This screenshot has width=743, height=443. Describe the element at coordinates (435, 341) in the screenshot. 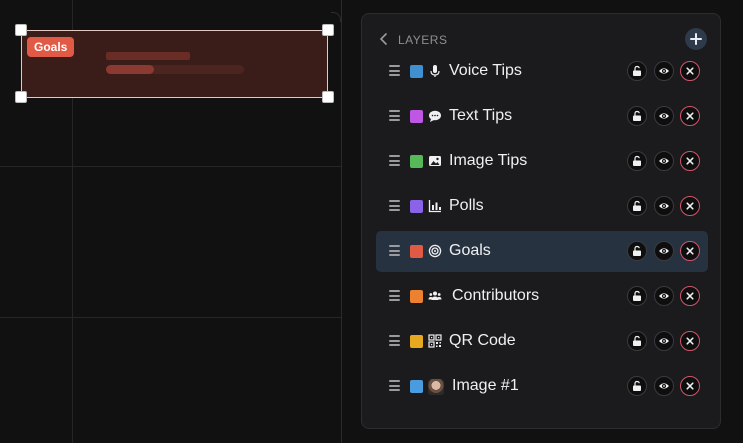

I see `qr-code-icon` at that location.